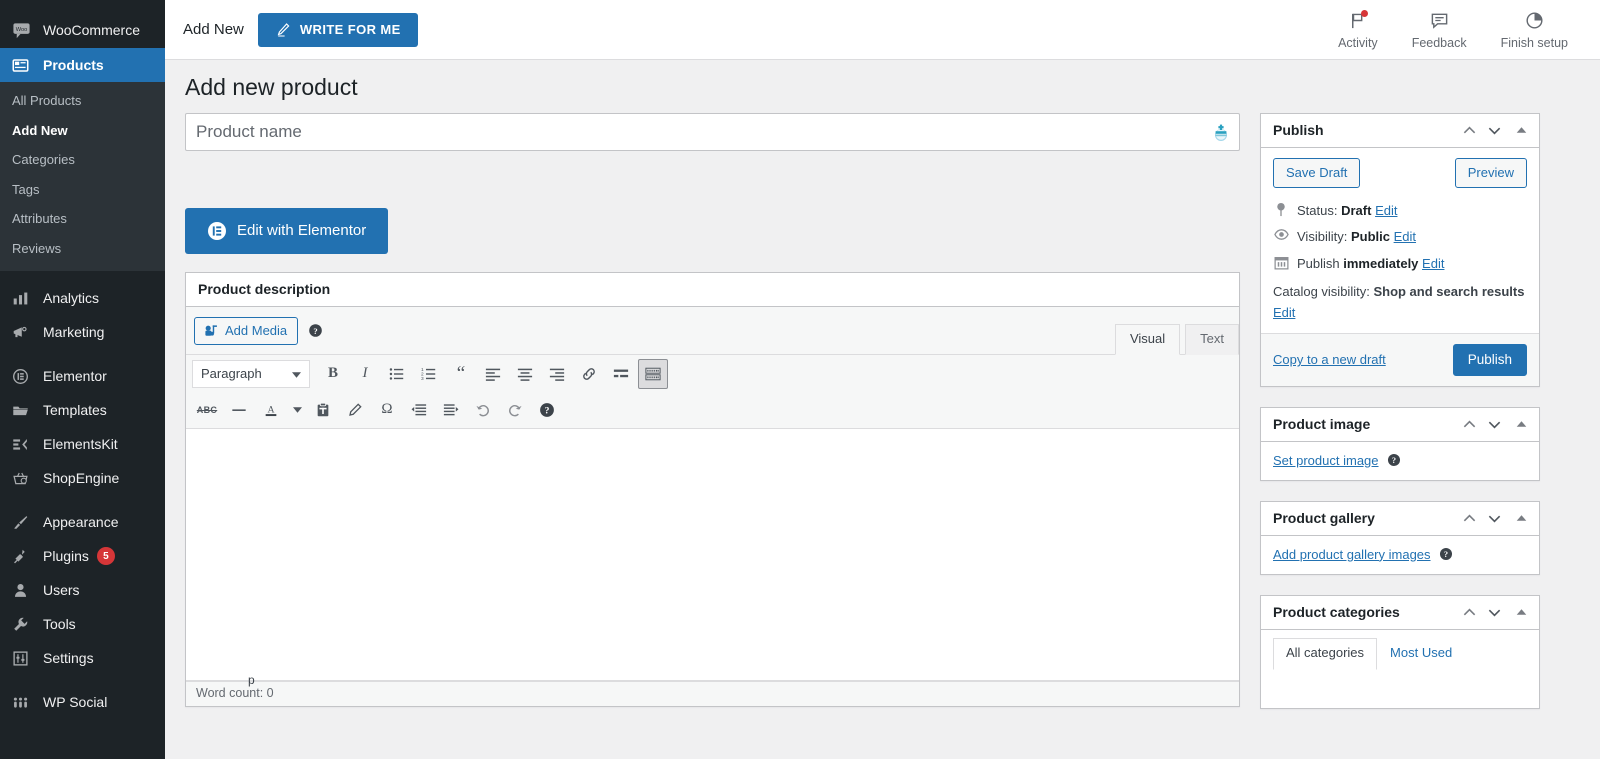 The image size is (1600, 759). What do you see at coordinates (1433, 263) in the screenshot?
I see `publish-date-edit-link: Edit` at bounding box center [1433, 263].